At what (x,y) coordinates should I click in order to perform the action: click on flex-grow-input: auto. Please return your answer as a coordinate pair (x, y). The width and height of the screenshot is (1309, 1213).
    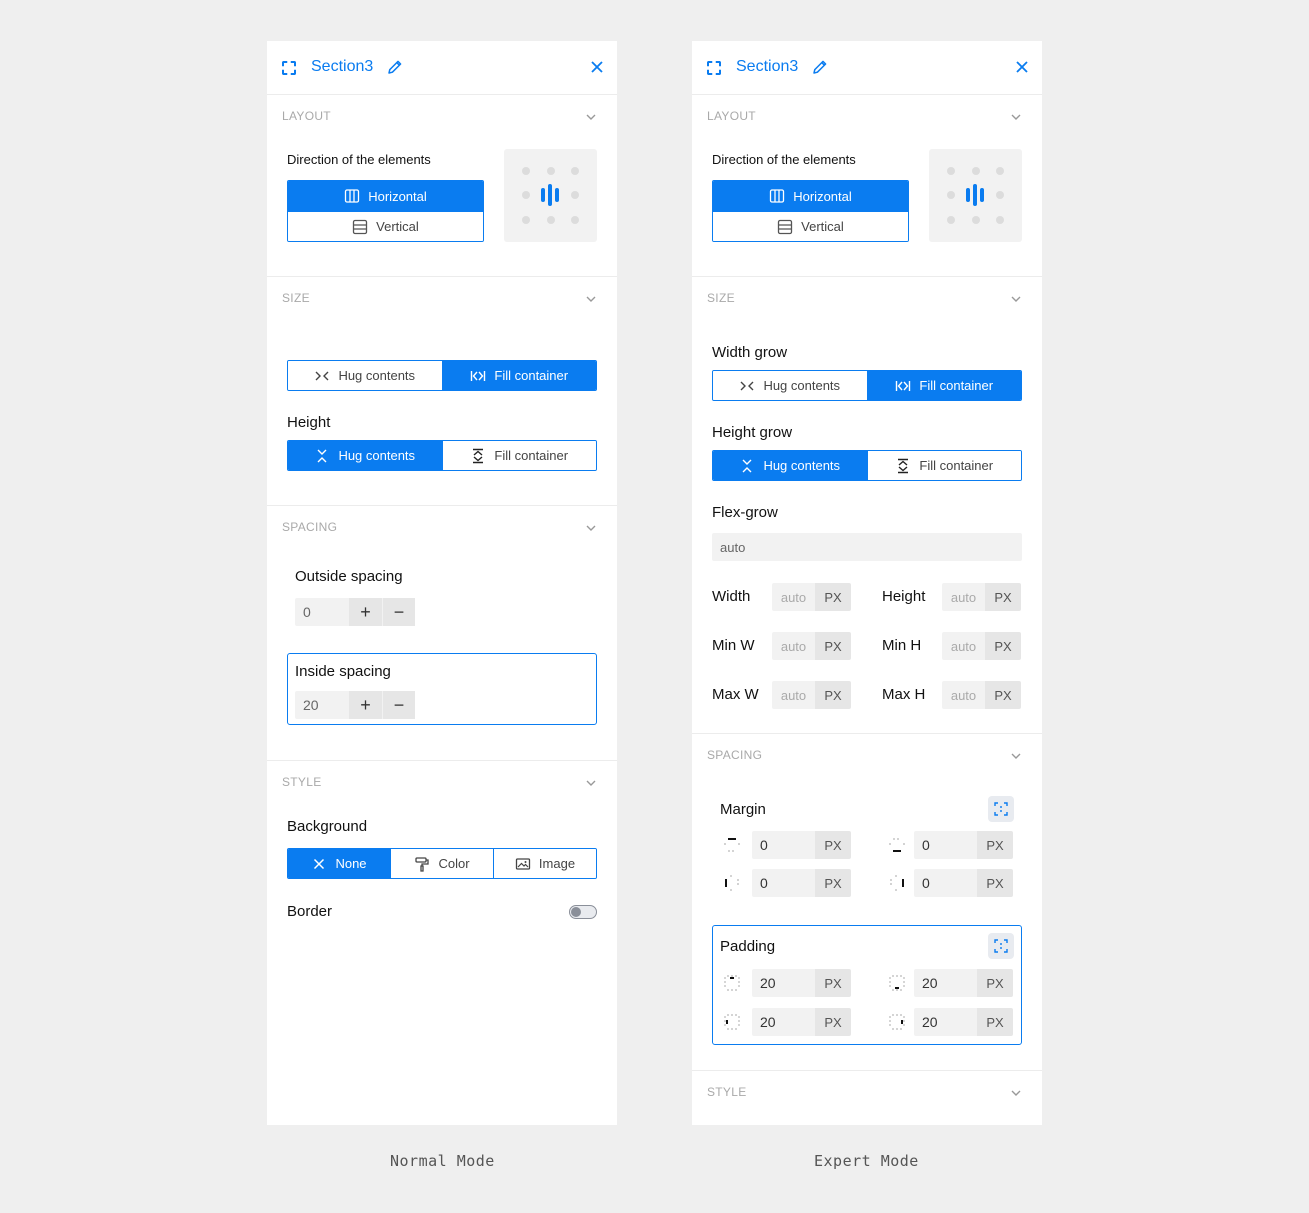
    Looking at the image, I should click on (867, 547).